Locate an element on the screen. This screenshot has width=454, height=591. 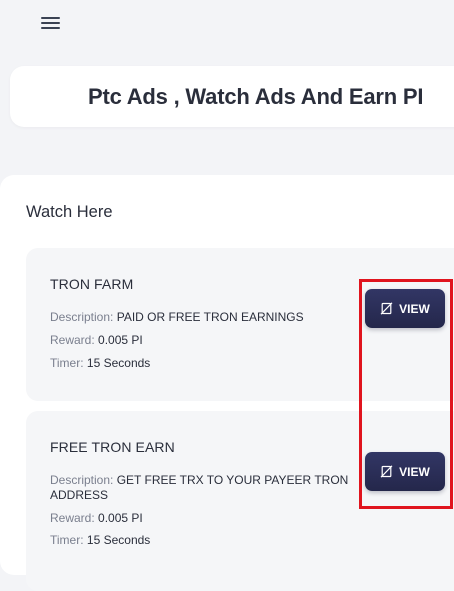
hamburger-menu-icon is located at coordinates (51, 23).